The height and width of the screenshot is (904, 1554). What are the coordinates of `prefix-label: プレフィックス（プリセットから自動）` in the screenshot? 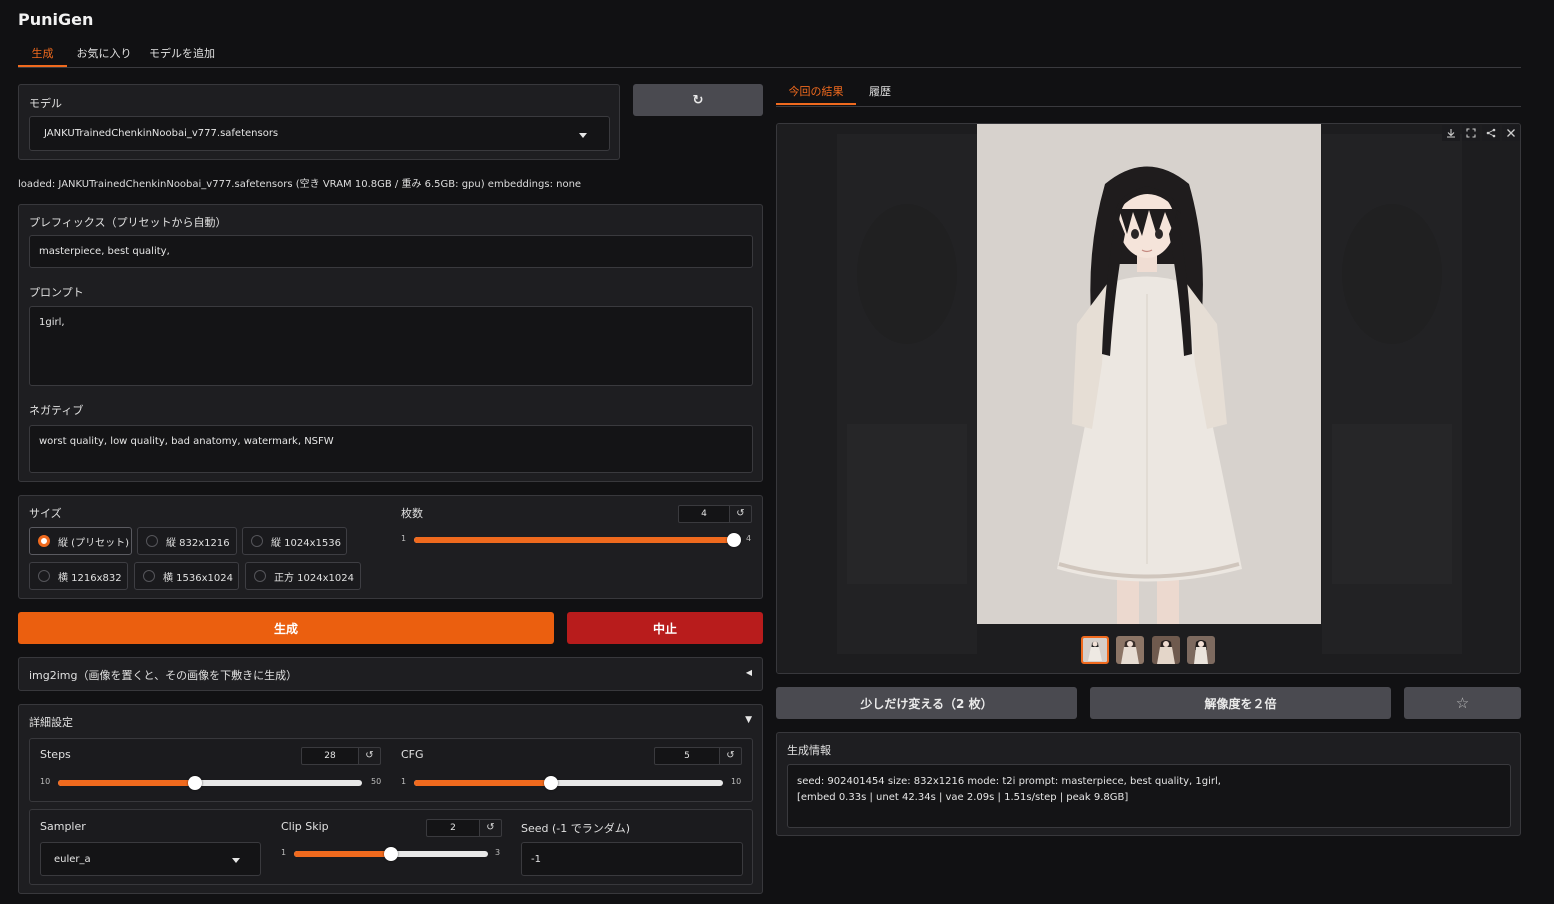 It's located at (128, 222).